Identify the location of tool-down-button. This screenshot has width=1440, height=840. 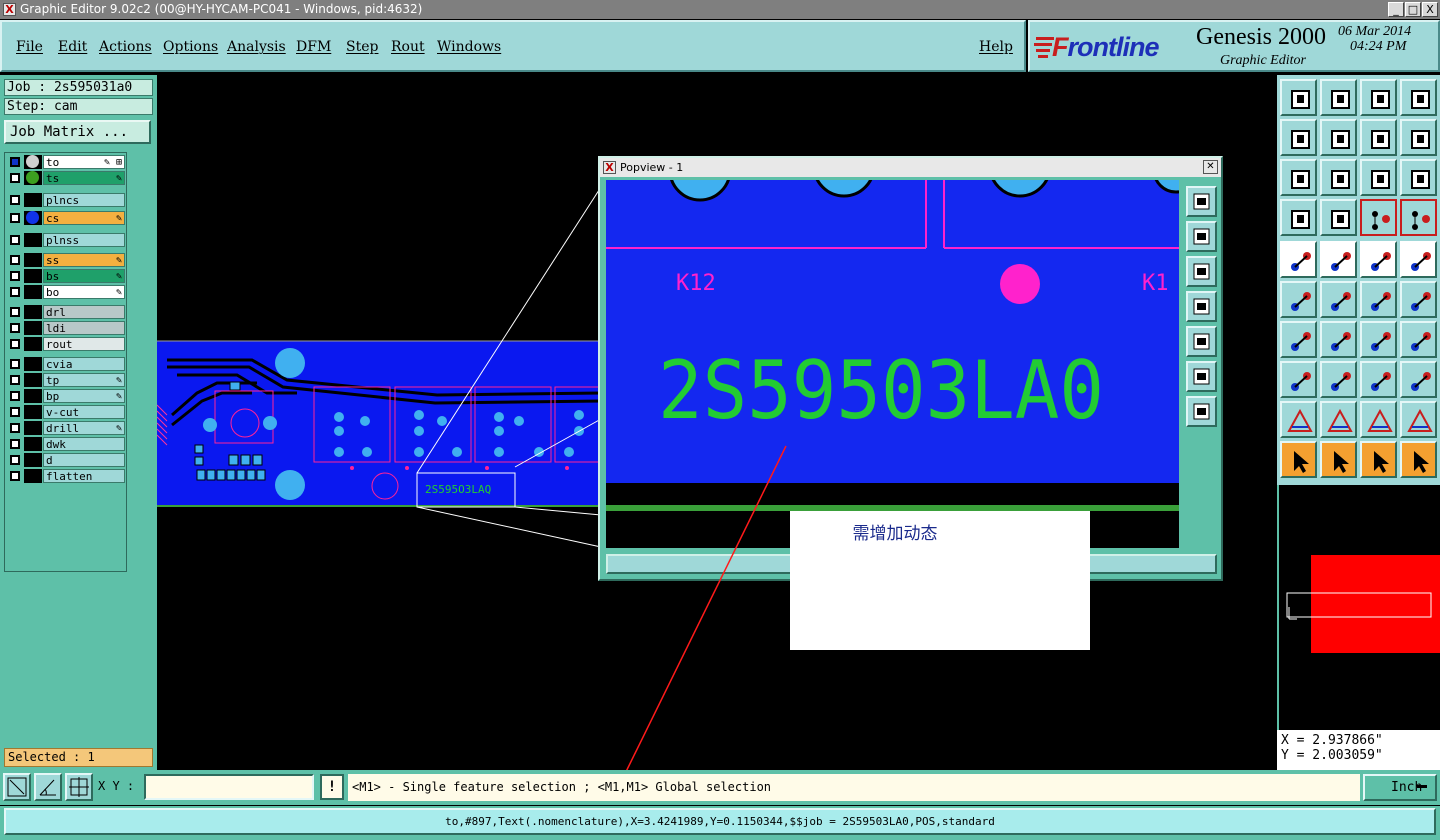
(1338, 97).